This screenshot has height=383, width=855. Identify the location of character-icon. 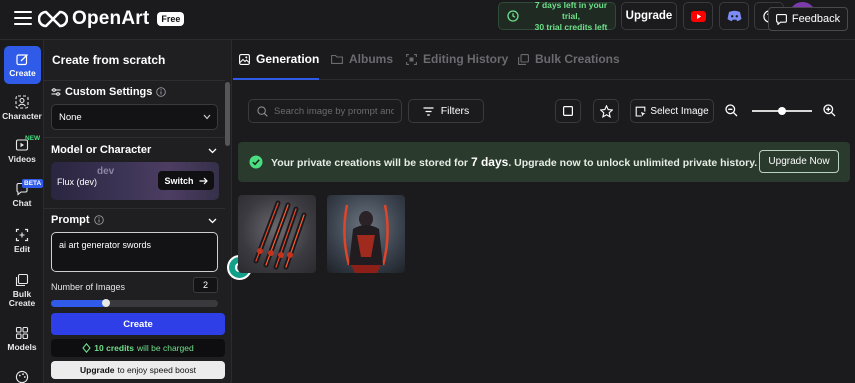
(22, 102).